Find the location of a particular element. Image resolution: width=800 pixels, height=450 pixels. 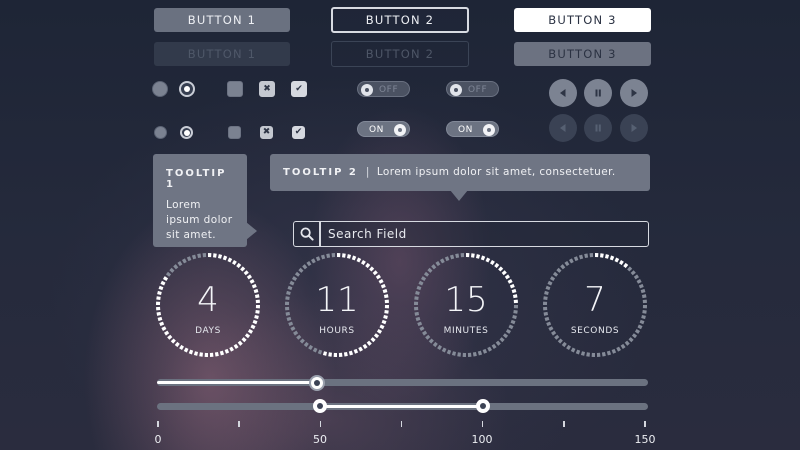

checkbox-checked: ✔ is located at coordinates (299, 89).